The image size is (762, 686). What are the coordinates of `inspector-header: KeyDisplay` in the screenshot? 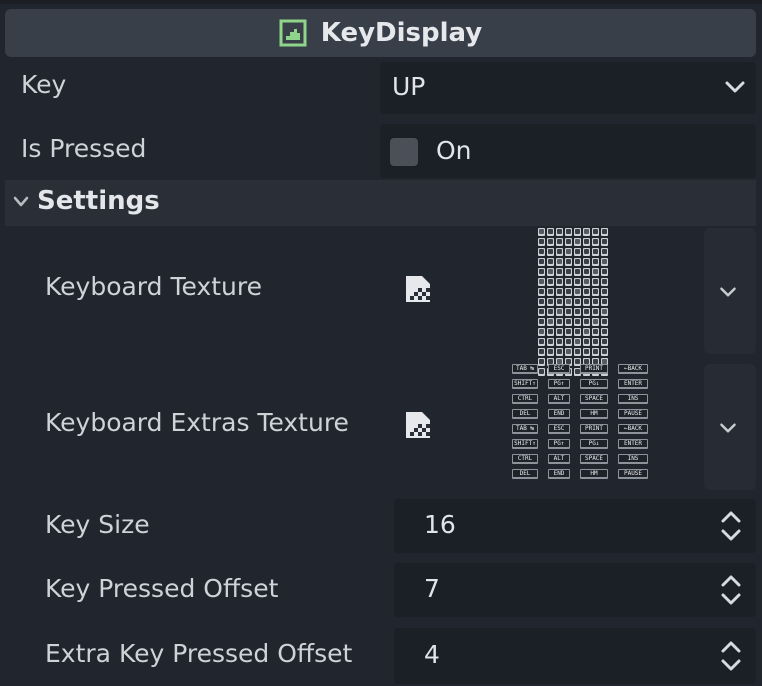 It's located at (380, 33).